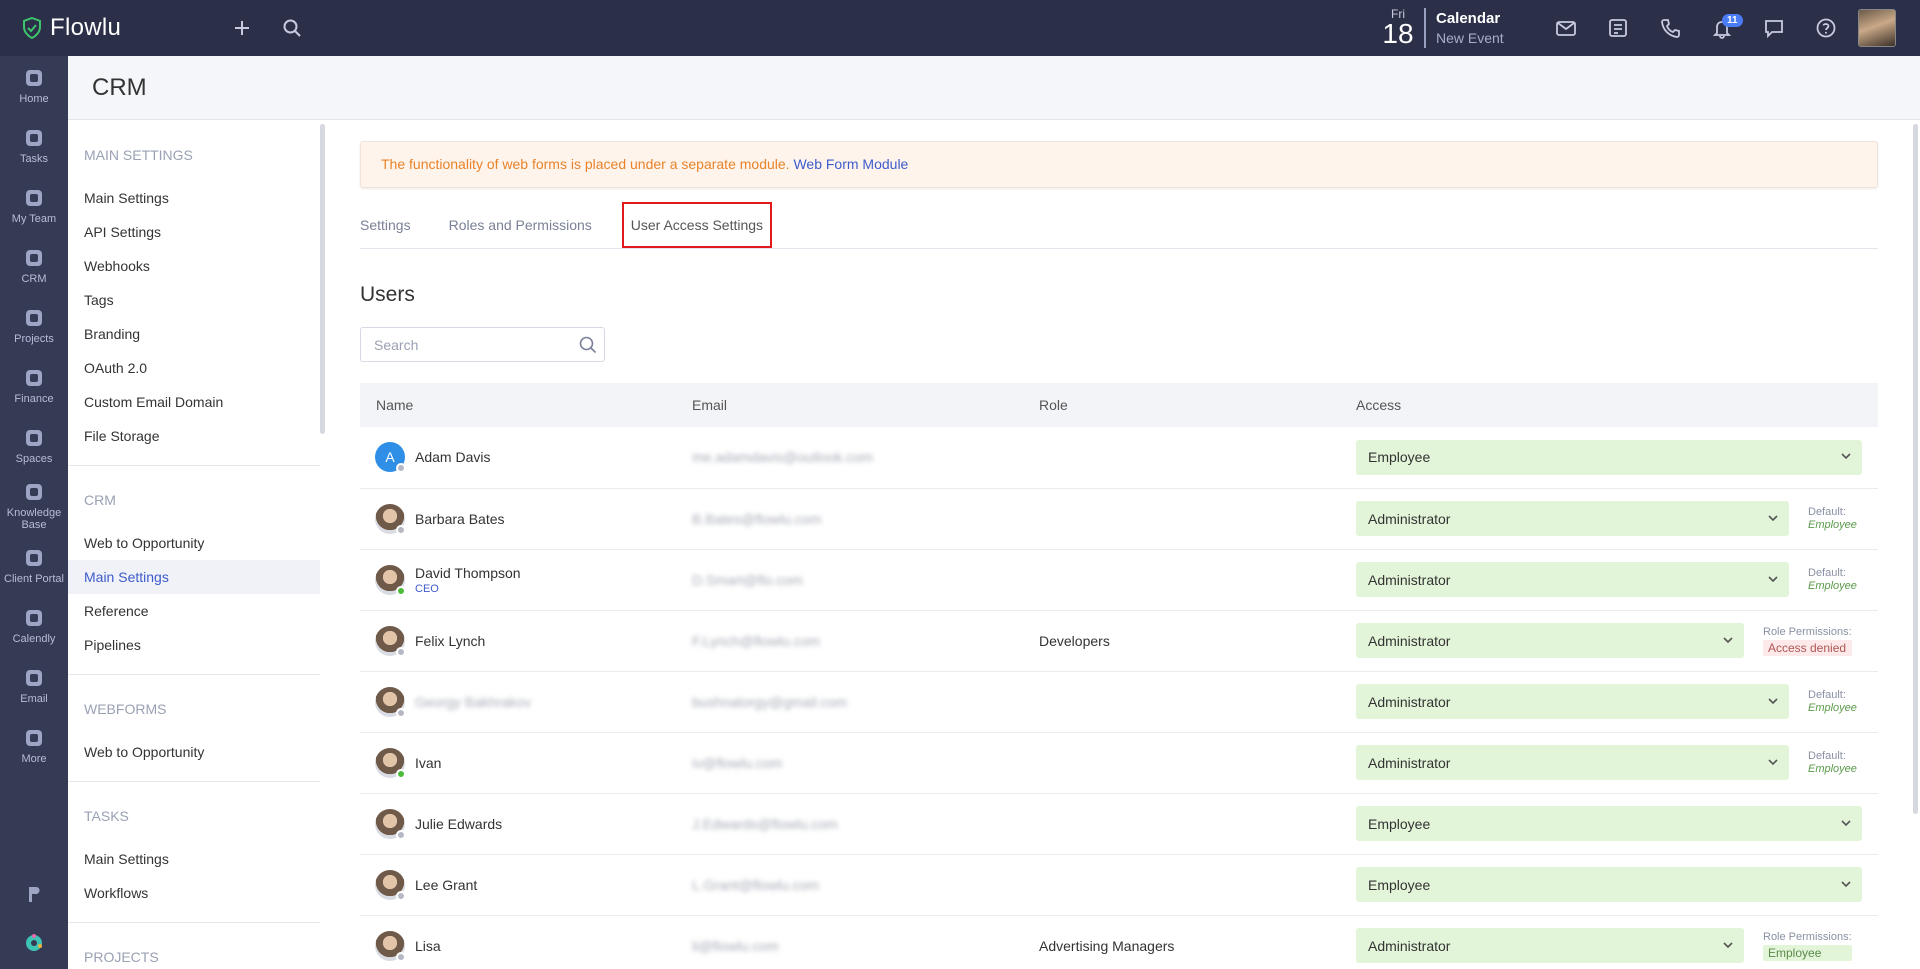 This screenshot has width=1920, height=969. Describe the element at coordinates (34, 146) in the screenshot. I see `rail-item-tasks: Tasks` at that location.